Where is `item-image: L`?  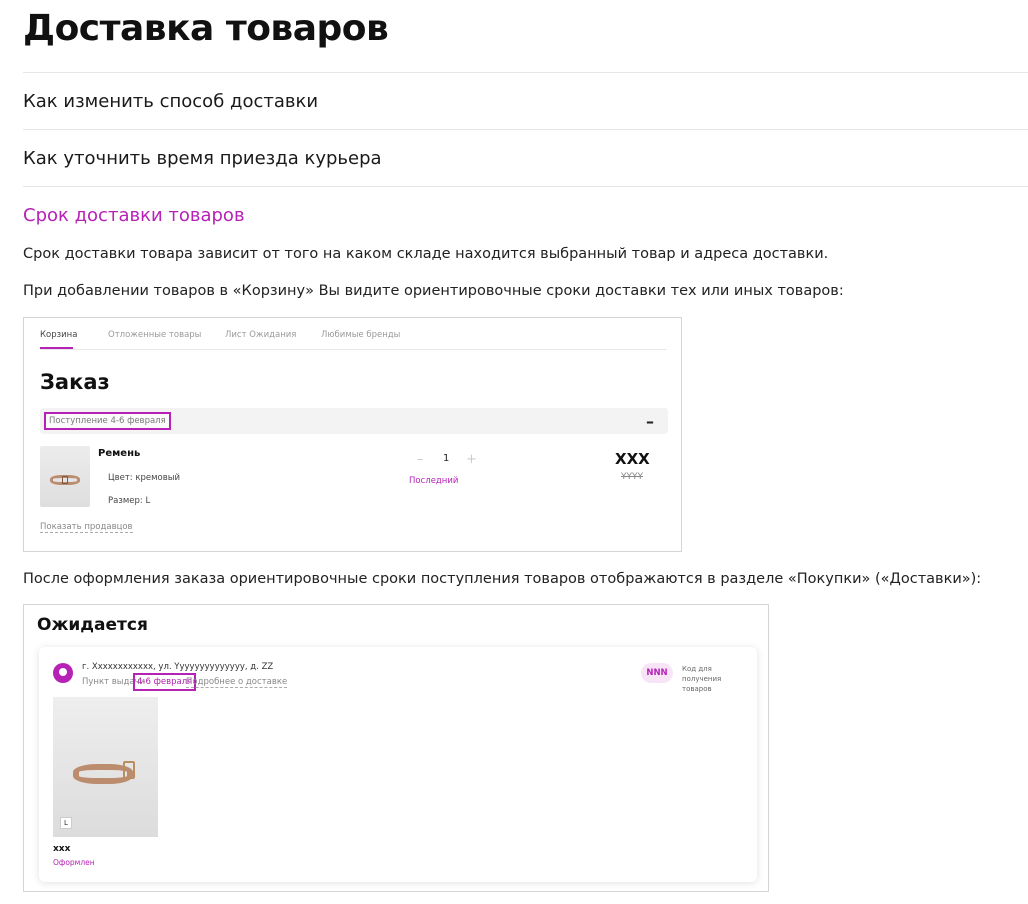 item-image: L is located at coordinates (105, 767).